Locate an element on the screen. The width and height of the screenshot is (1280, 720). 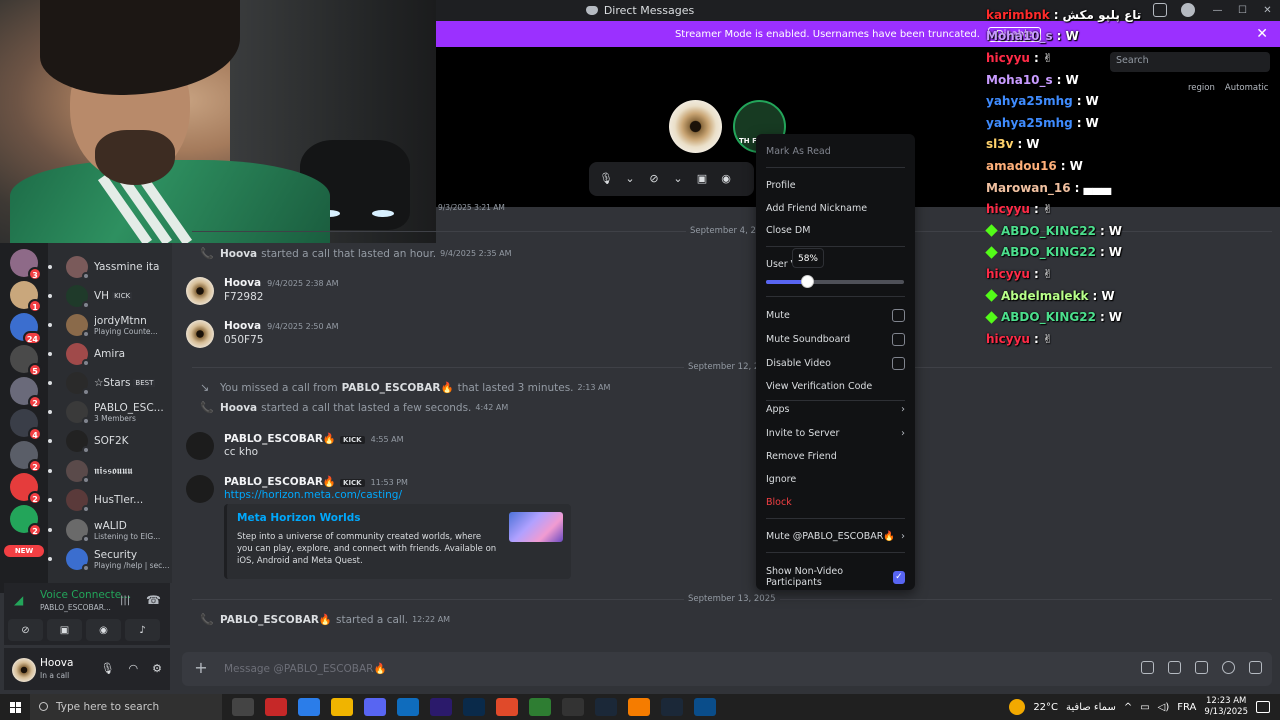
menu-mute: Mute is located at coordinates (835, 315).